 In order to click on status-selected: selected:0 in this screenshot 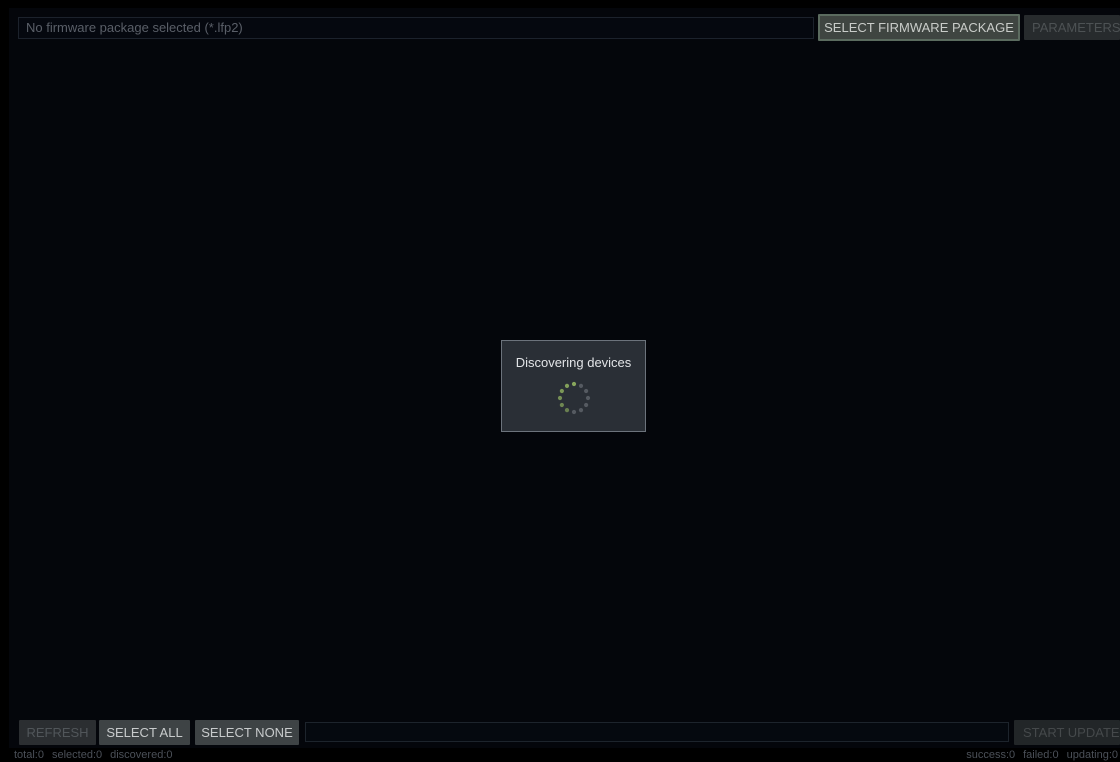, I will do `click(77, 755)`.